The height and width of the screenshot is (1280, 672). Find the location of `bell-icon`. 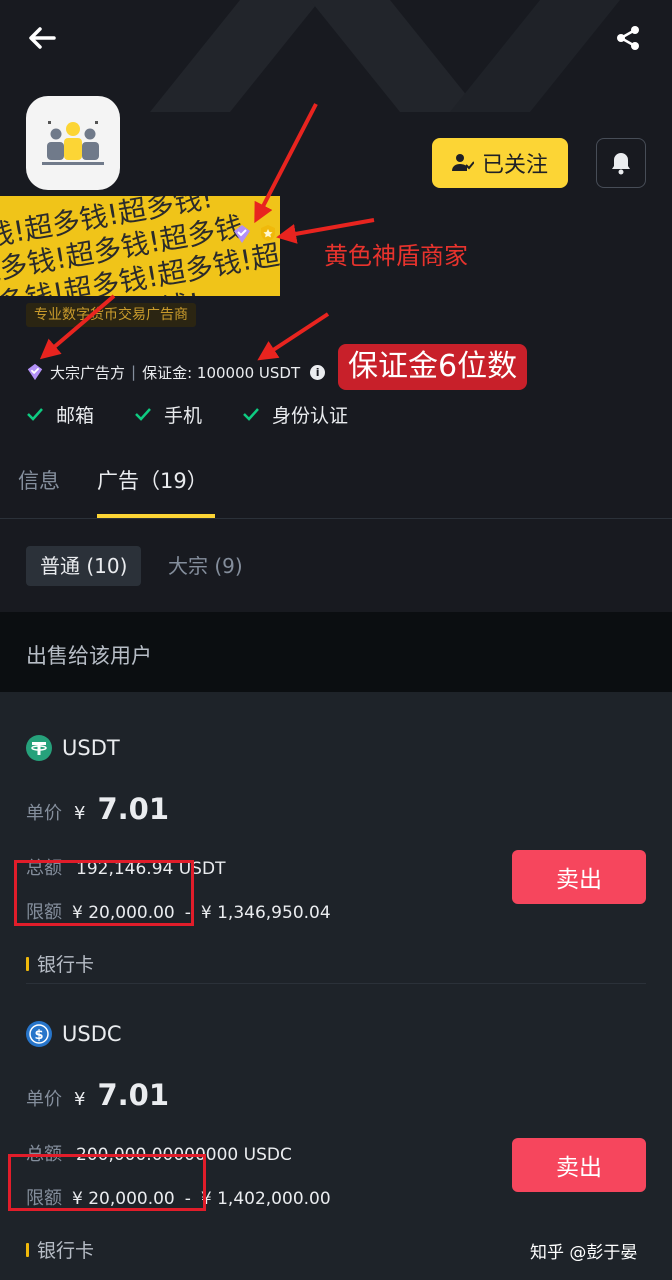

bell-icon is located at coordinates (621, 164).